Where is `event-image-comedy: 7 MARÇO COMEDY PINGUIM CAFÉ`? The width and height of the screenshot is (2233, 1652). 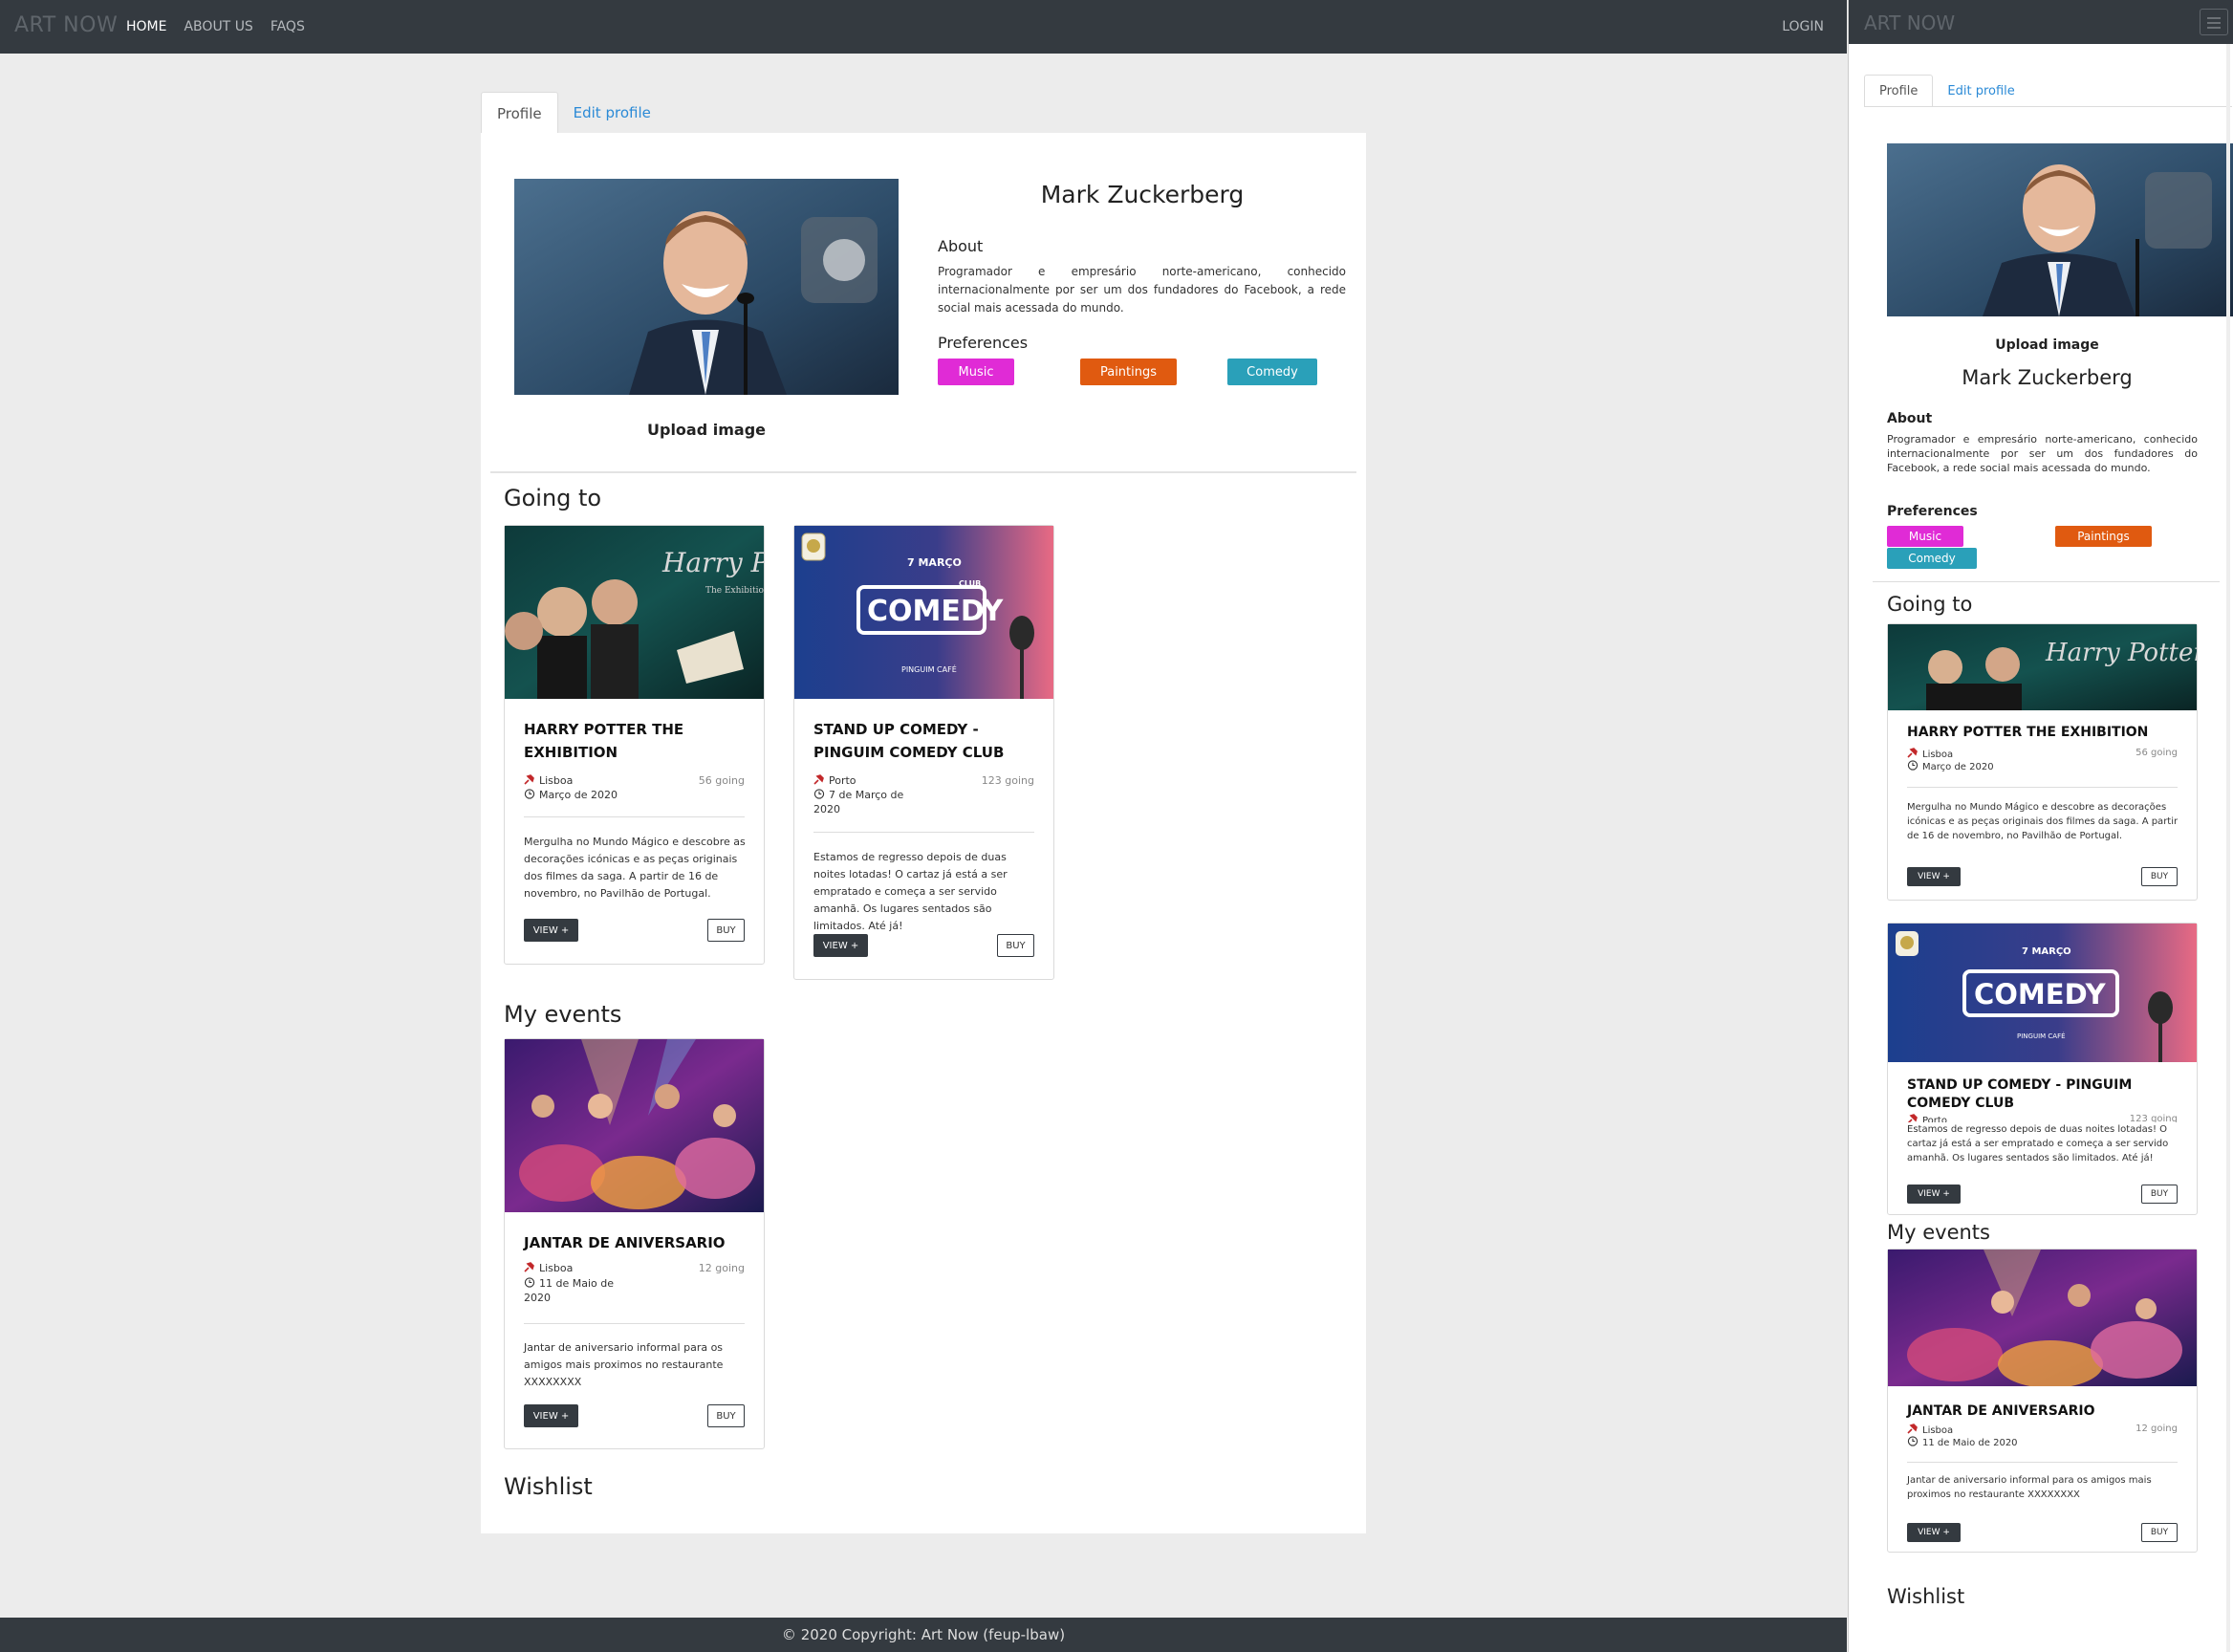
event-image-comedy: 7 MARÇO COMEDY PINGUIM CAFÉ is located at coordinates (2043, 993).